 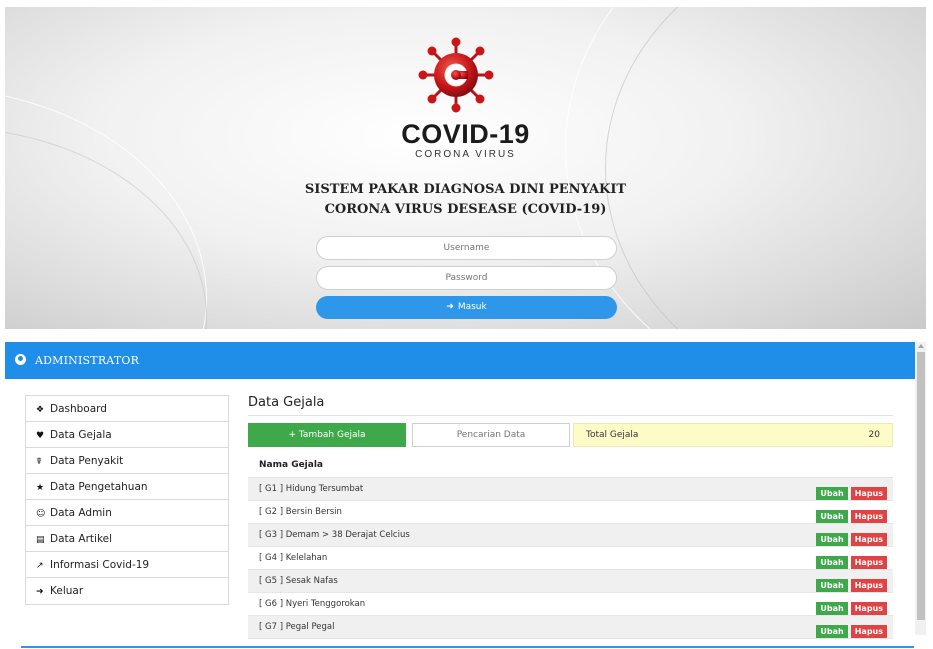 I want to click on table-row: [ G5 ] Sesak Nafas Ubah Hapus, so click(x=570, y=581).